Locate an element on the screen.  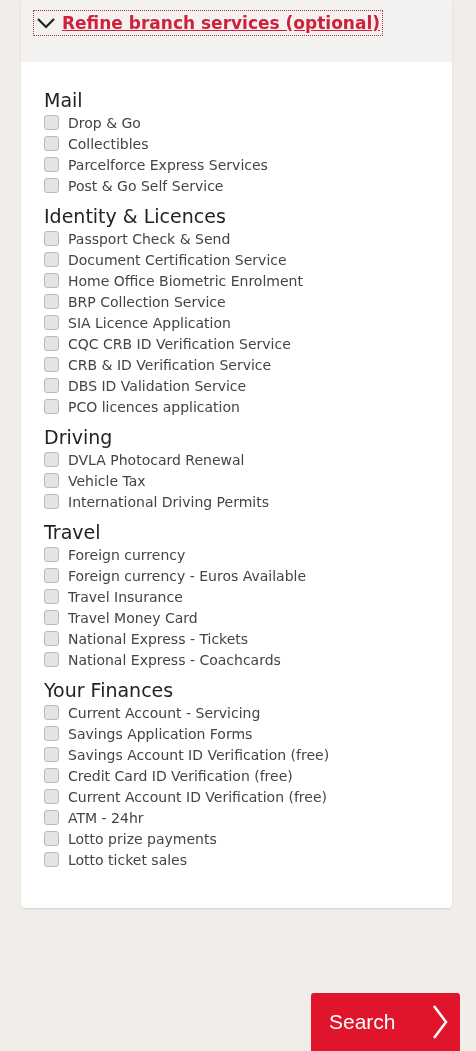
service-label: Collectibles is located at coordinates (108, 143).